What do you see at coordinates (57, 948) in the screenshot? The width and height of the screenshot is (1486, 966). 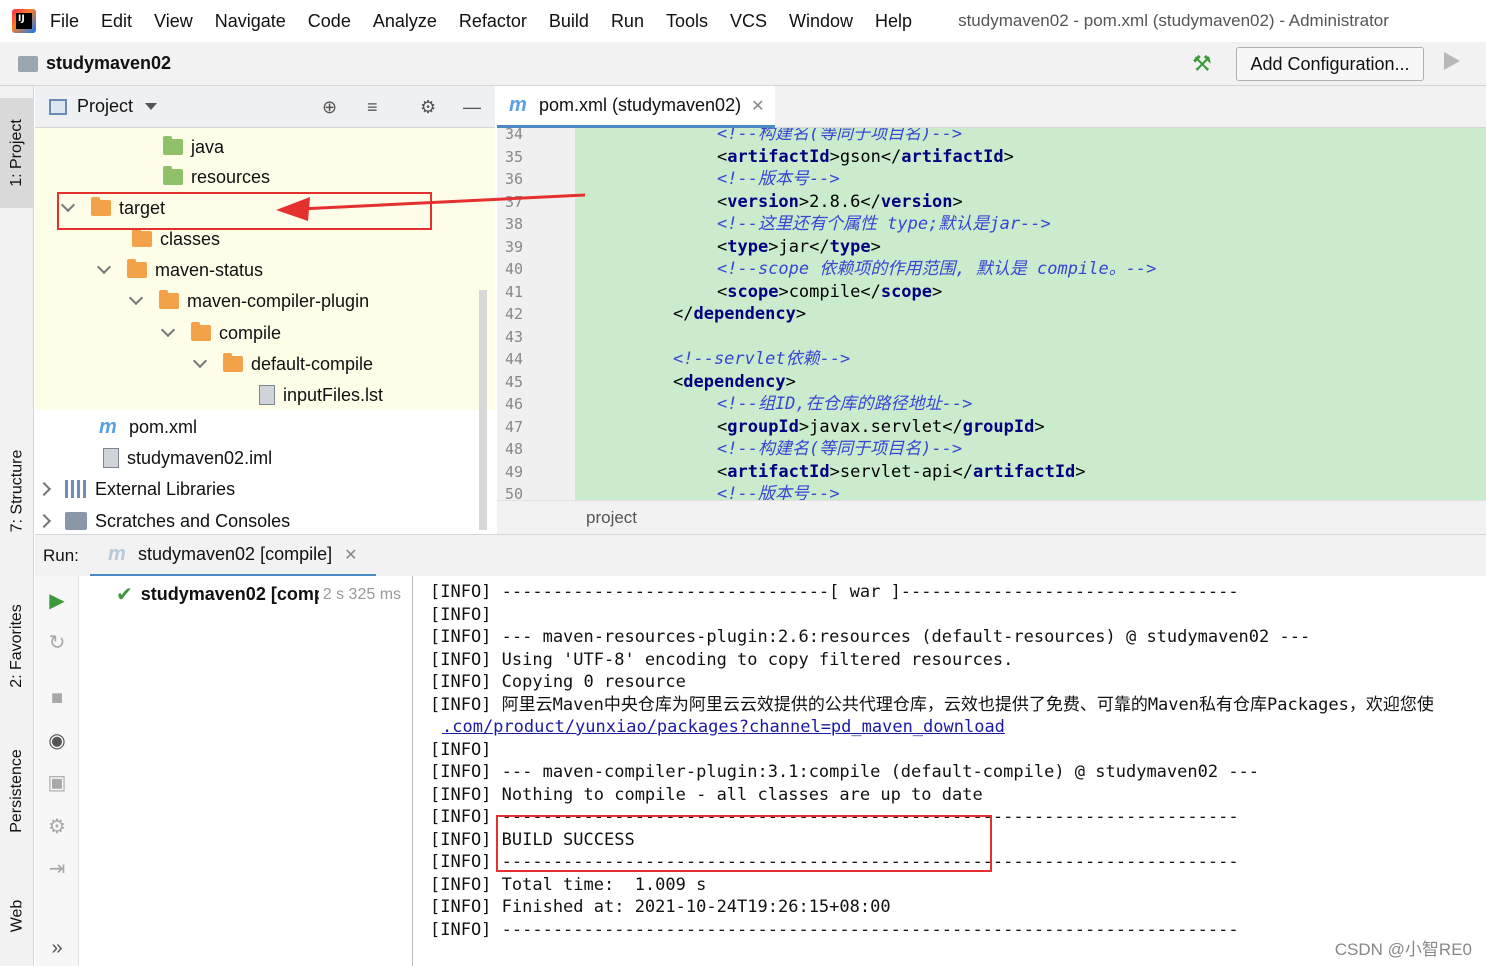 I see `more-icon: »` at bounding box center [57, 948].